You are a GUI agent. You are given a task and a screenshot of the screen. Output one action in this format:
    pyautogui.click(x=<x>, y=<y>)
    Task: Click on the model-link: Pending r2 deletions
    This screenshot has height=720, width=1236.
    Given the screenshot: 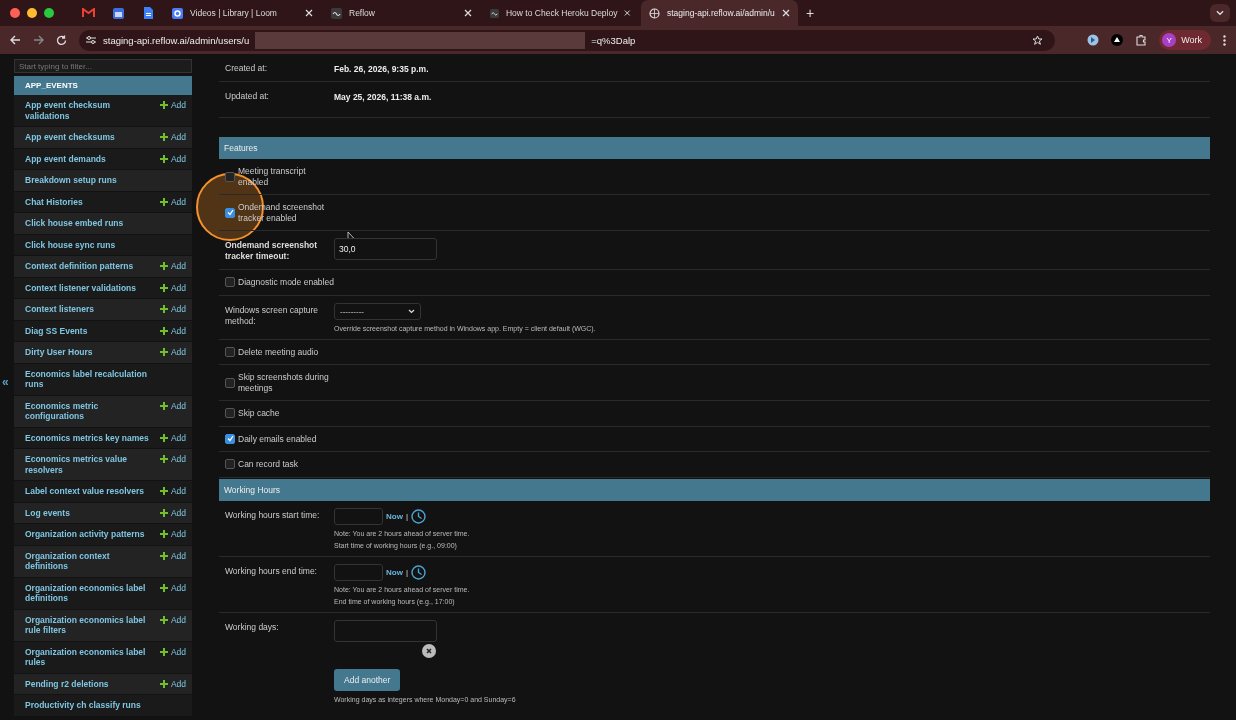 What is the action you would take?
    pyautogui.click(x=67, y=683)
    